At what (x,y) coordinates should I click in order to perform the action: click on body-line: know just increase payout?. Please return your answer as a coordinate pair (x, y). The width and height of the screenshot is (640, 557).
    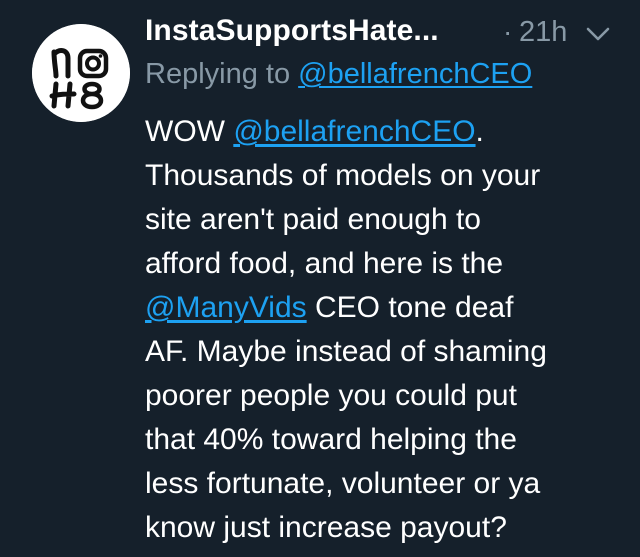
    Looking at the image, I should click on (326, 527).